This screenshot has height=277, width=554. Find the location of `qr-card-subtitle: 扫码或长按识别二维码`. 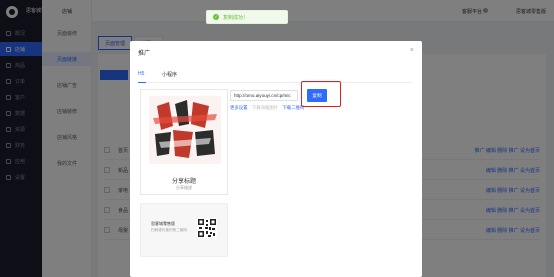

qr-card-subtitle: 扫码或长按识别二维码 is located at coordinates (169, 230).